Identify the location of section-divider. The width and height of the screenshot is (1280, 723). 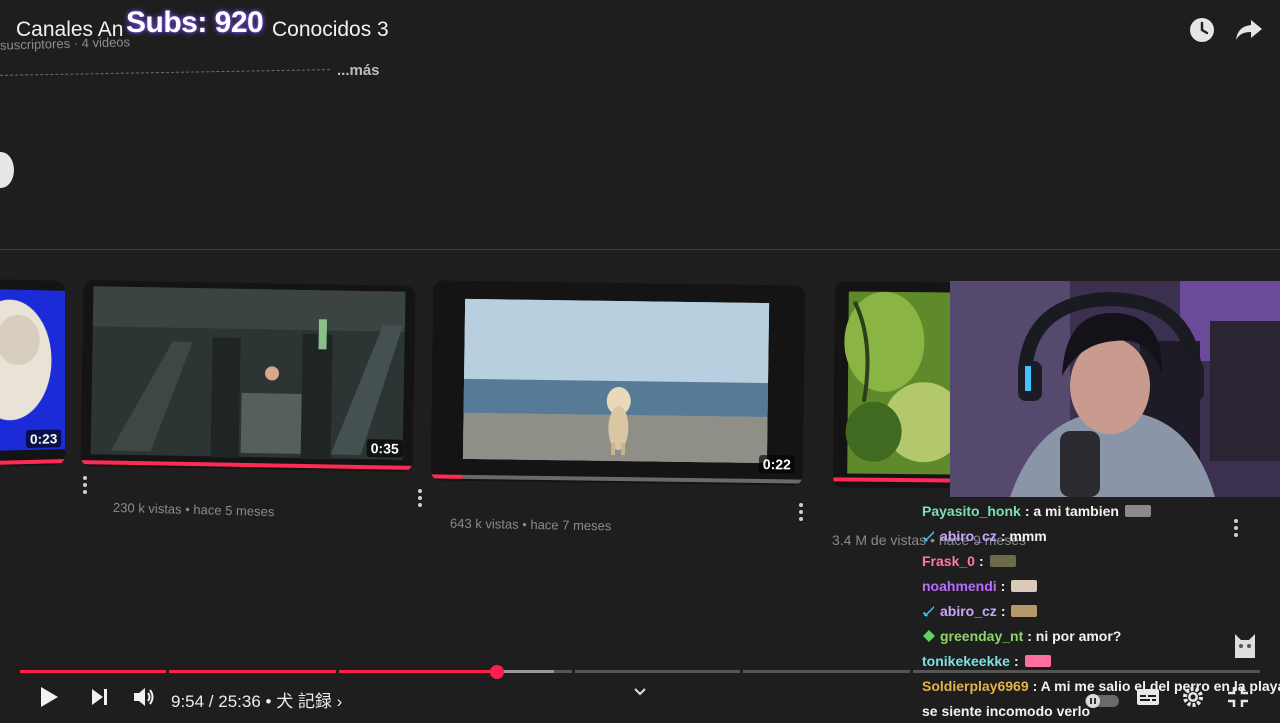
(640, 249).